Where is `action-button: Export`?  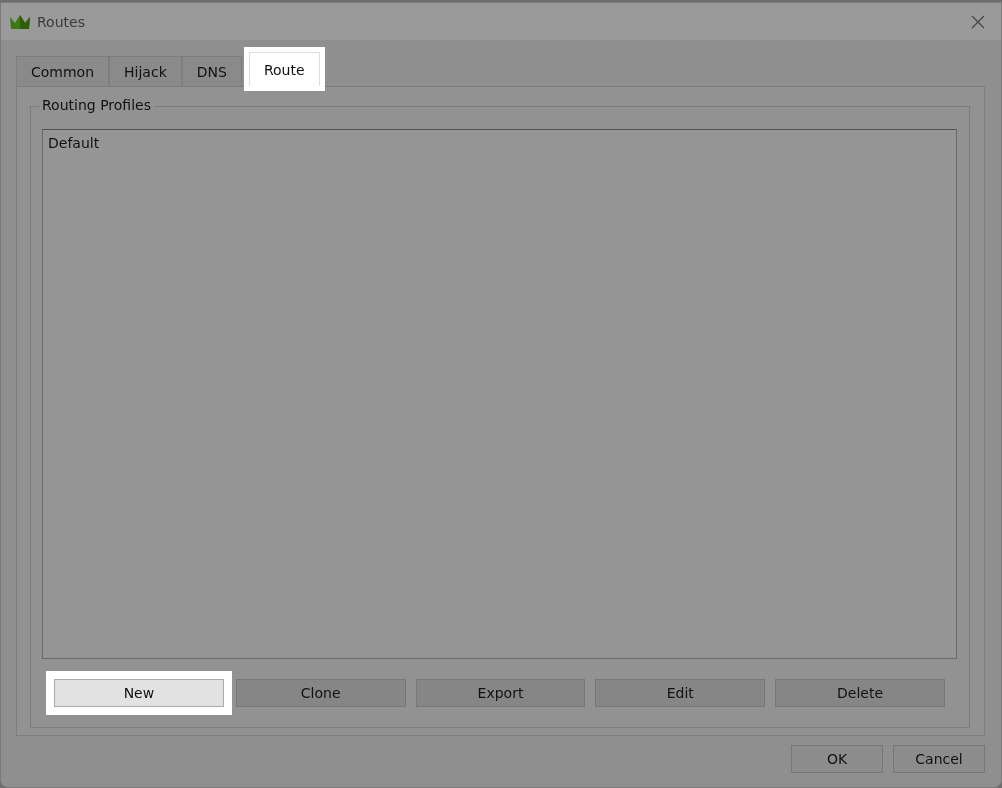 action-button: Export is located at coordinates (500, 693).